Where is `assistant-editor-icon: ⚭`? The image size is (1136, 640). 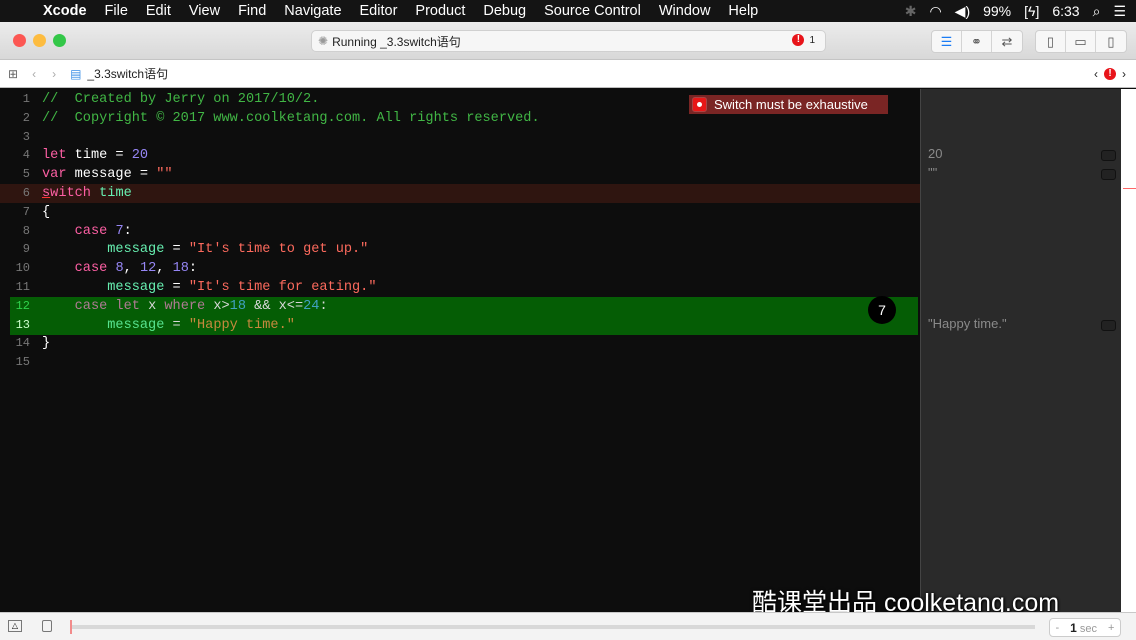 assistant-editor-icon: ⚭ is located at coordinates (977, 41).